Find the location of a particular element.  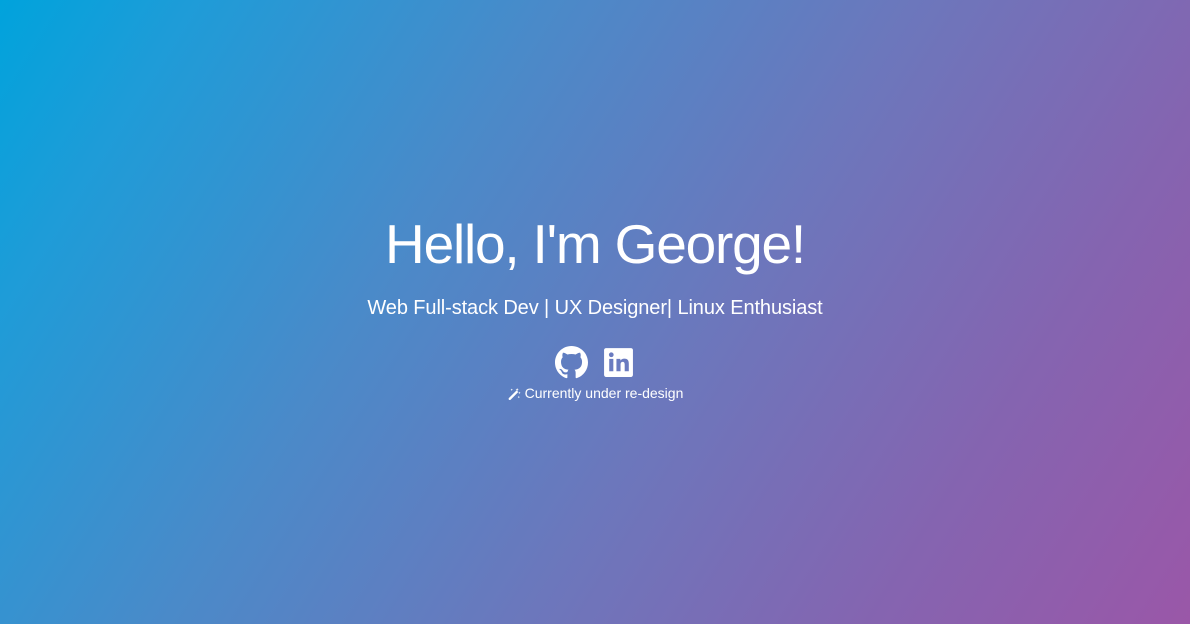

github-icon is located at coordinates (571, 362).